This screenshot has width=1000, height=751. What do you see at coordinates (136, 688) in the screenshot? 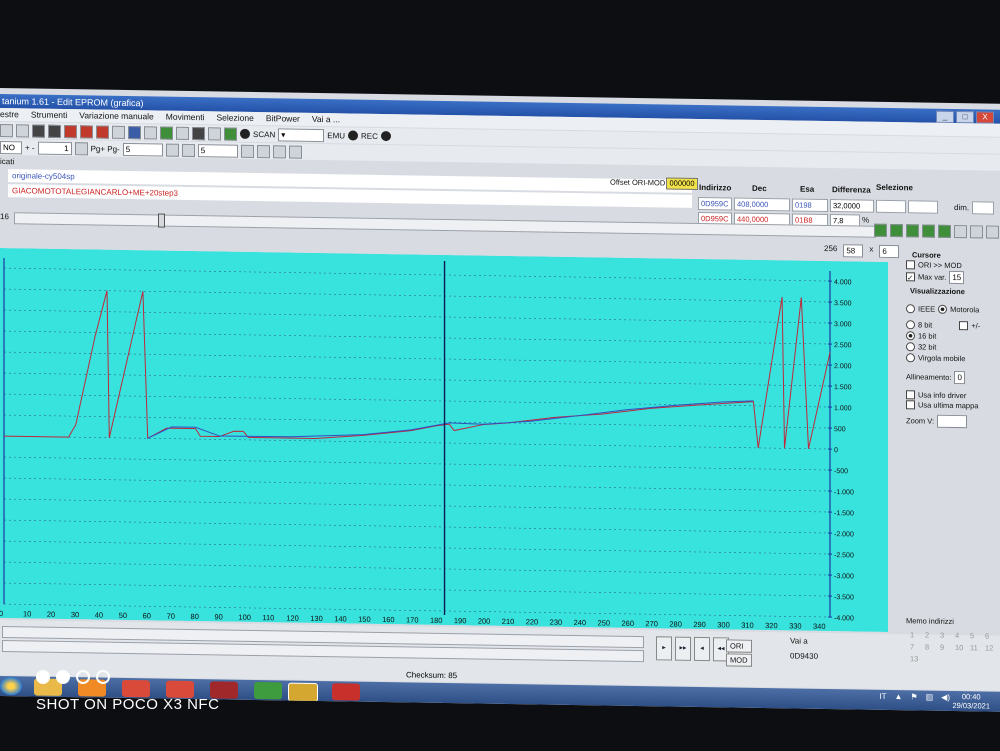
I see `chrome-taskbar-icon` at bounding box center [136, 688].